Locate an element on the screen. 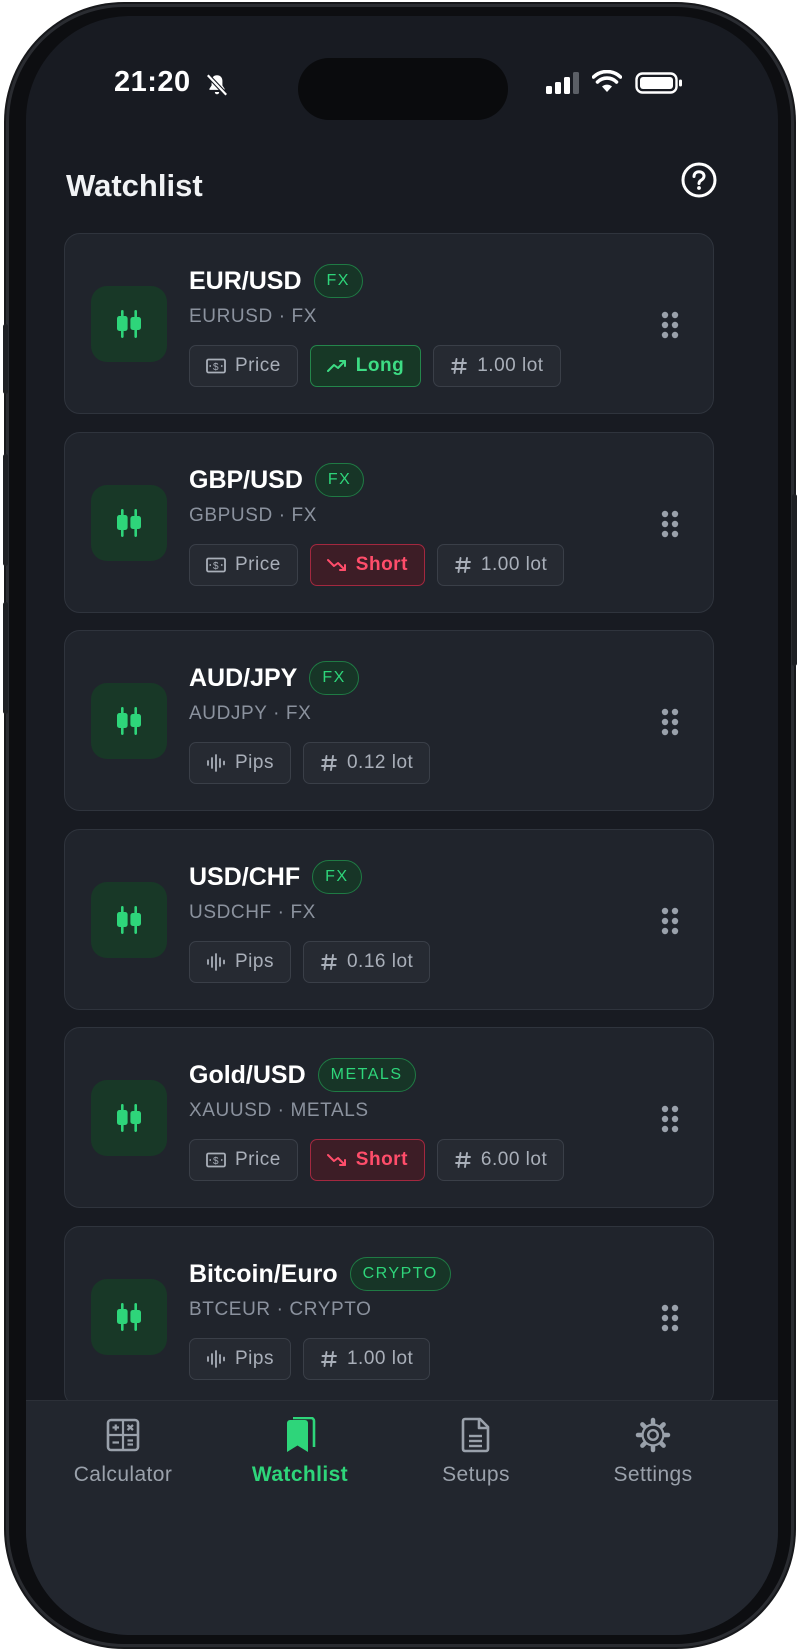 The width and height of the screenshot is (800, 1651). instrument-name: Gold/USD is located at coordinates (247, 1074).